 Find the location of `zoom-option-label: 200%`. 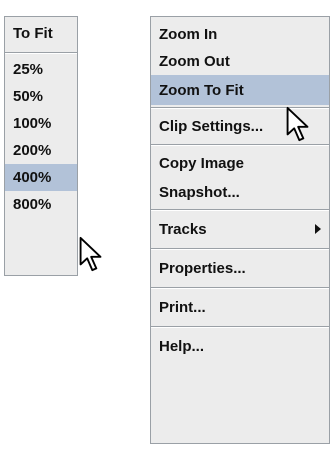

zoom-option-label: 200% is located at coordinates (32, 150).